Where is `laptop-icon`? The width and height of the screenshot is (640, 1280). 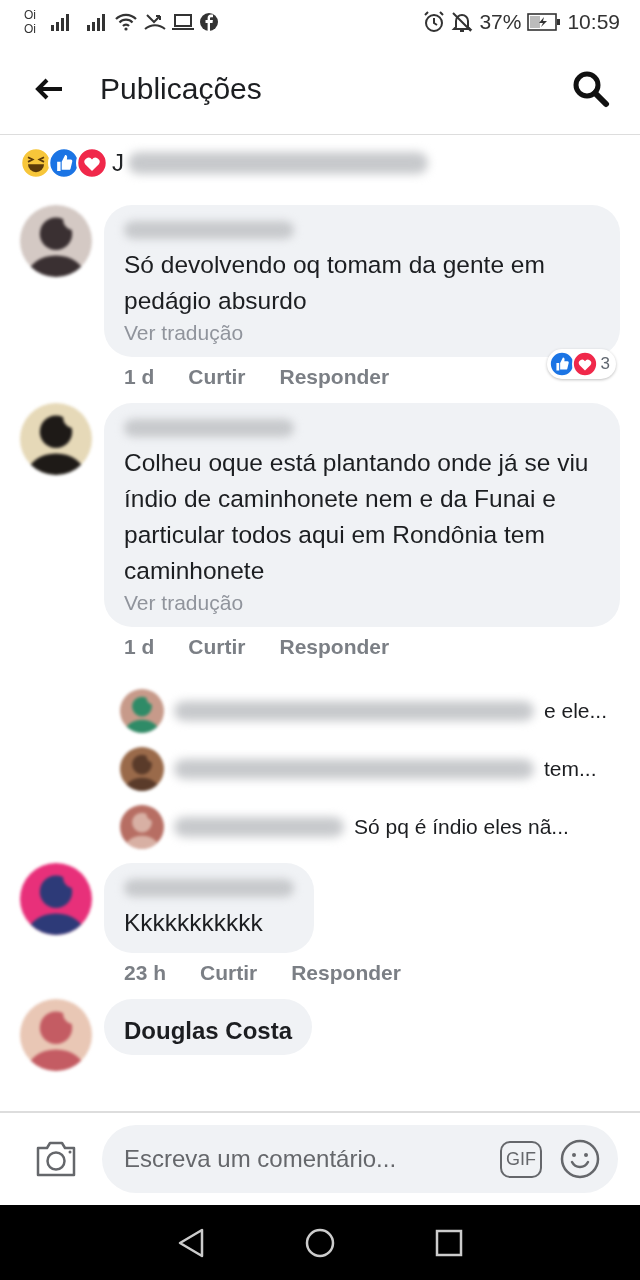 laptop-icon is located at coordinates (183, 22).